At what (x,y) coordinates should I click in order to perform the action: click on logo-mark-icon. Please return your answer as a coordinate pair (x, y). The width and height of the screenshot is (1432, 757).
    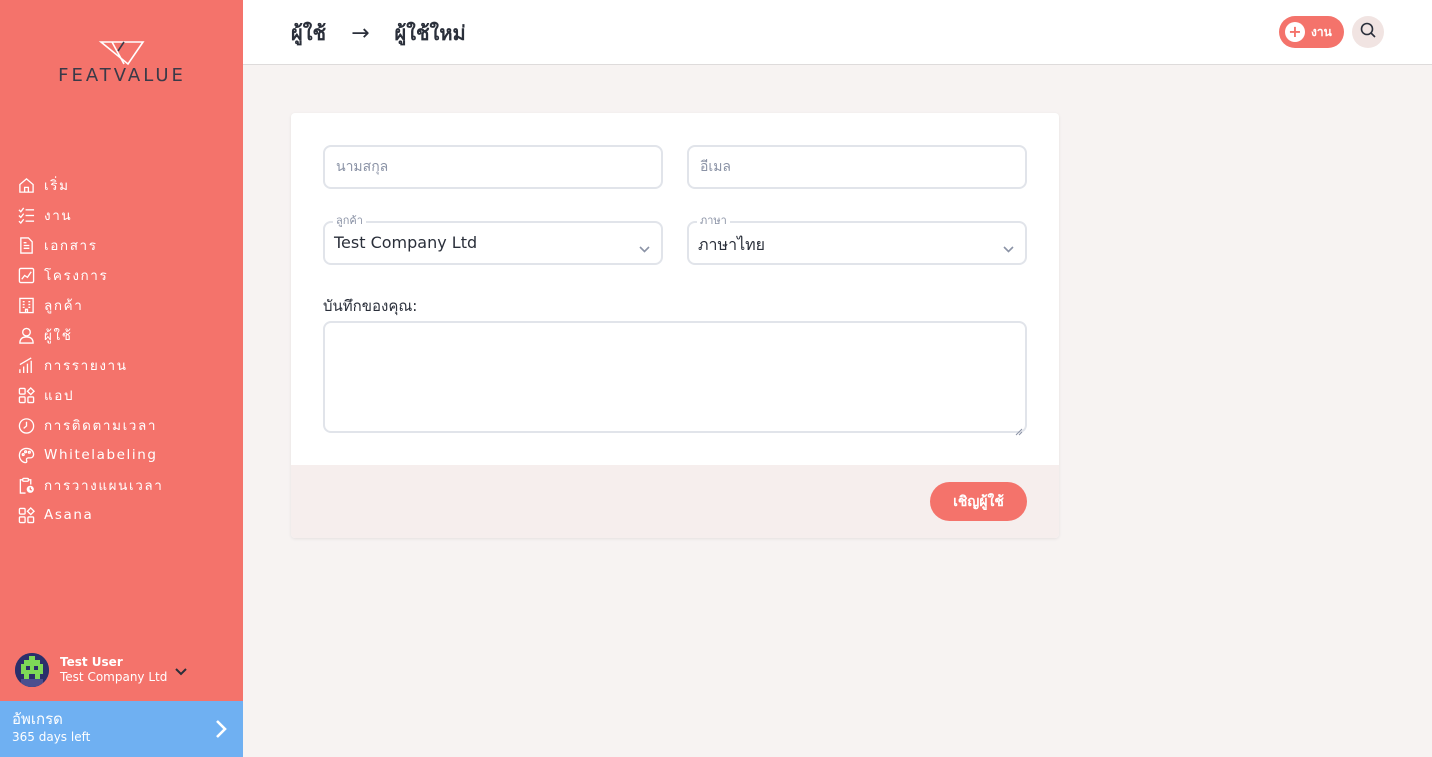
    Looking at the image, I should click on (121, 53).